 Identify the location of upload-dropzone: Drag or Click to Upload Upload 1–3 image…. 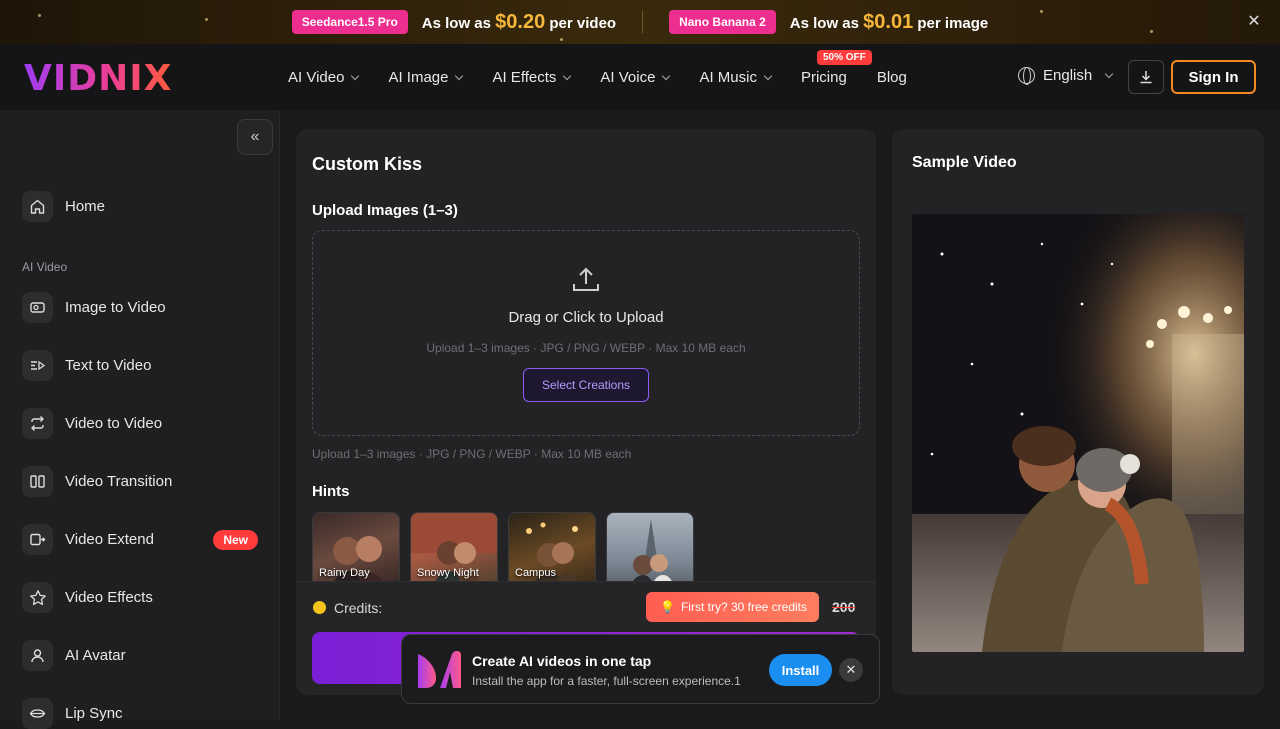
(586, 333).